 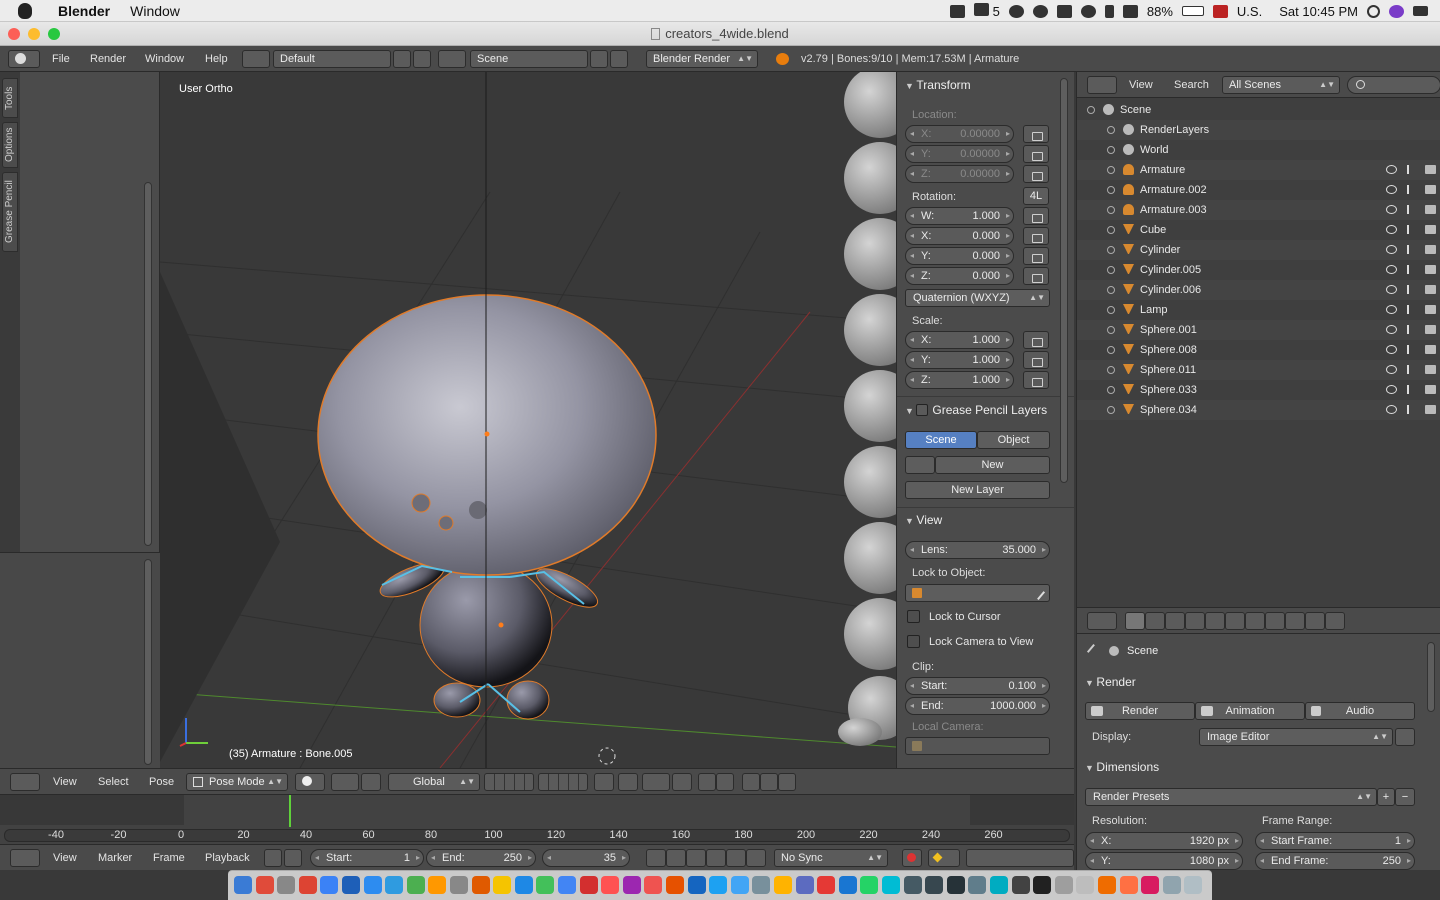 What do you see at coordinates (1281, 85) in the screenshot?
I see `display-filter-dropdown: All Scenes ▲▼` at bounding box center [1281, 85].